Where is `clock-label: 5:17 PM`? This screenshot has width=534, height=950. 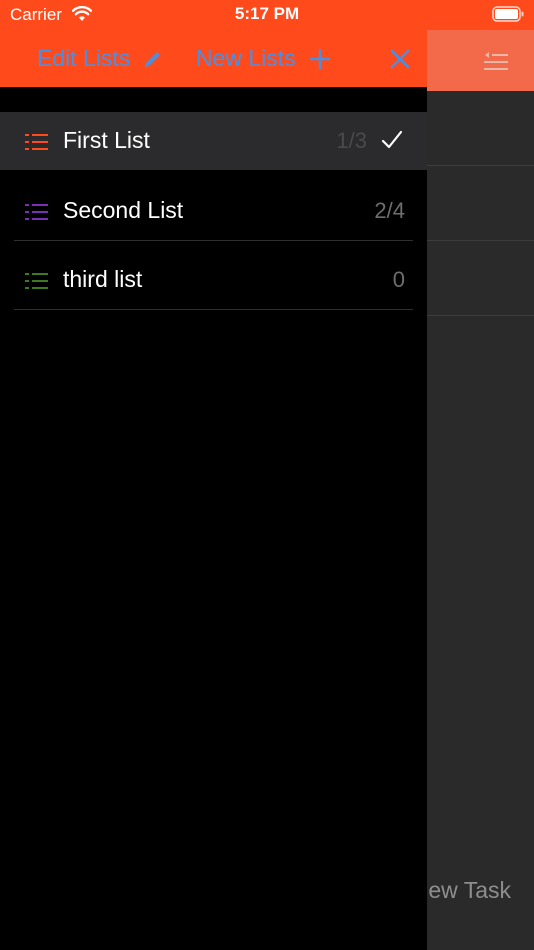 clock-label: 5:17 PM is located at coordinates (267, 13).